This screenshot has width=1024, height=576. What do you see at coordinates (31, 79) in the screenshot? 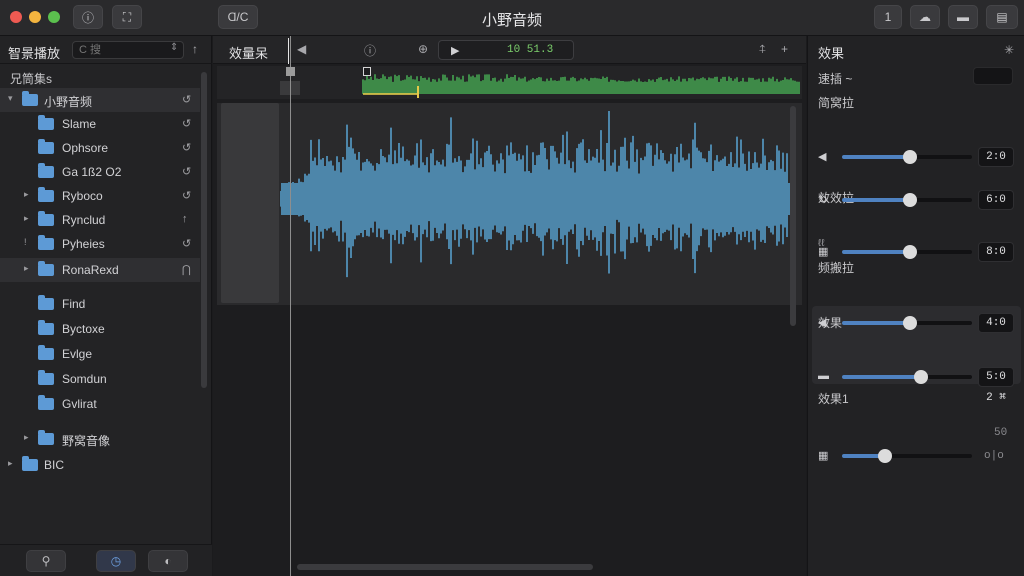
I see `sidebar-section-label: 兄筒集s` at bounding box center [31, 79].